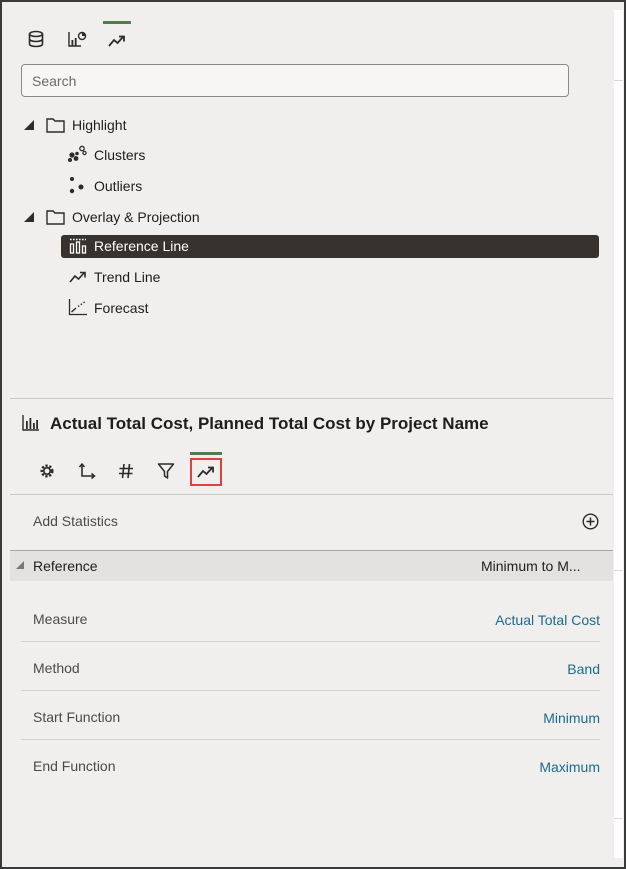  What do you see at coordinates (547, 620) in the screenshot?
I see `measure-value: Actual Total Cost` at bounding box center [547, 620].